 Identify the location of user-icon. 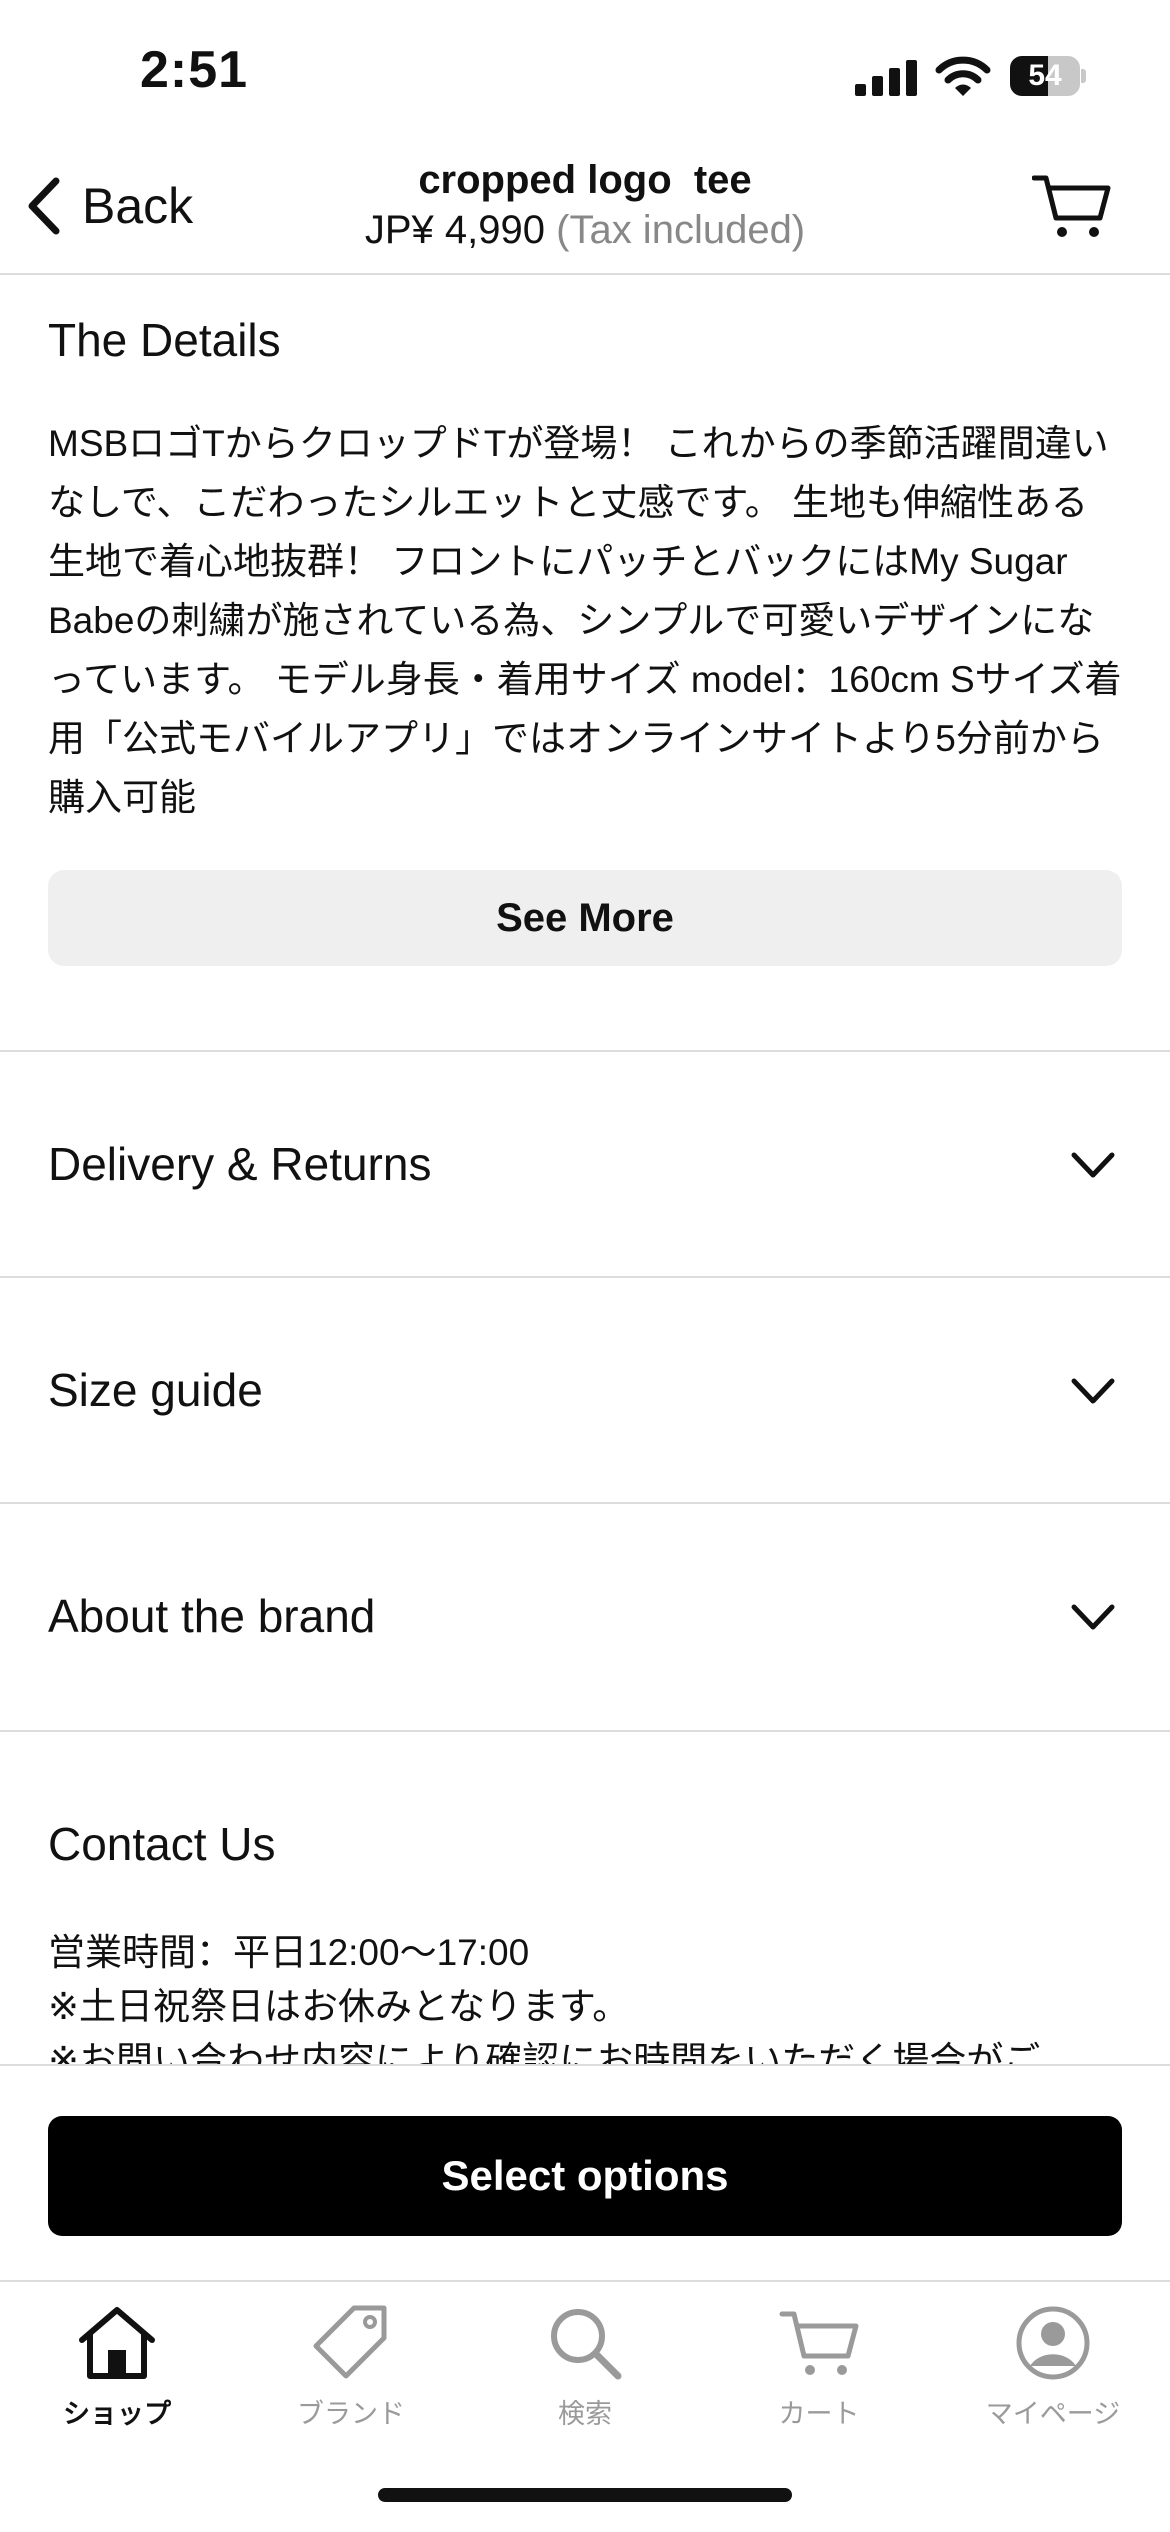
(1053, 2343).